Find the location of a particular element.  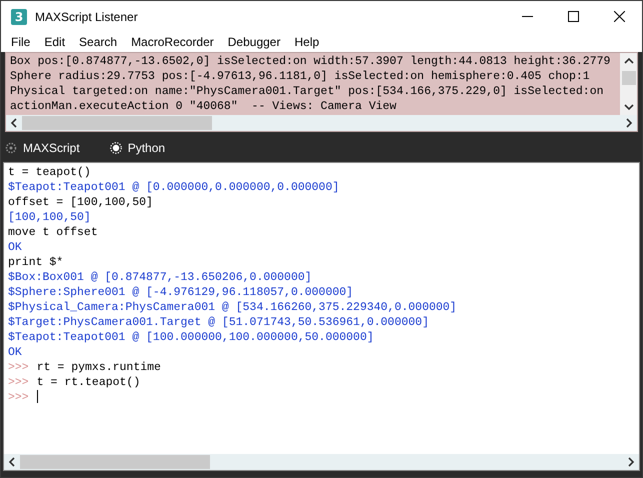

menu-item: File is located at coordinates (21, 42).